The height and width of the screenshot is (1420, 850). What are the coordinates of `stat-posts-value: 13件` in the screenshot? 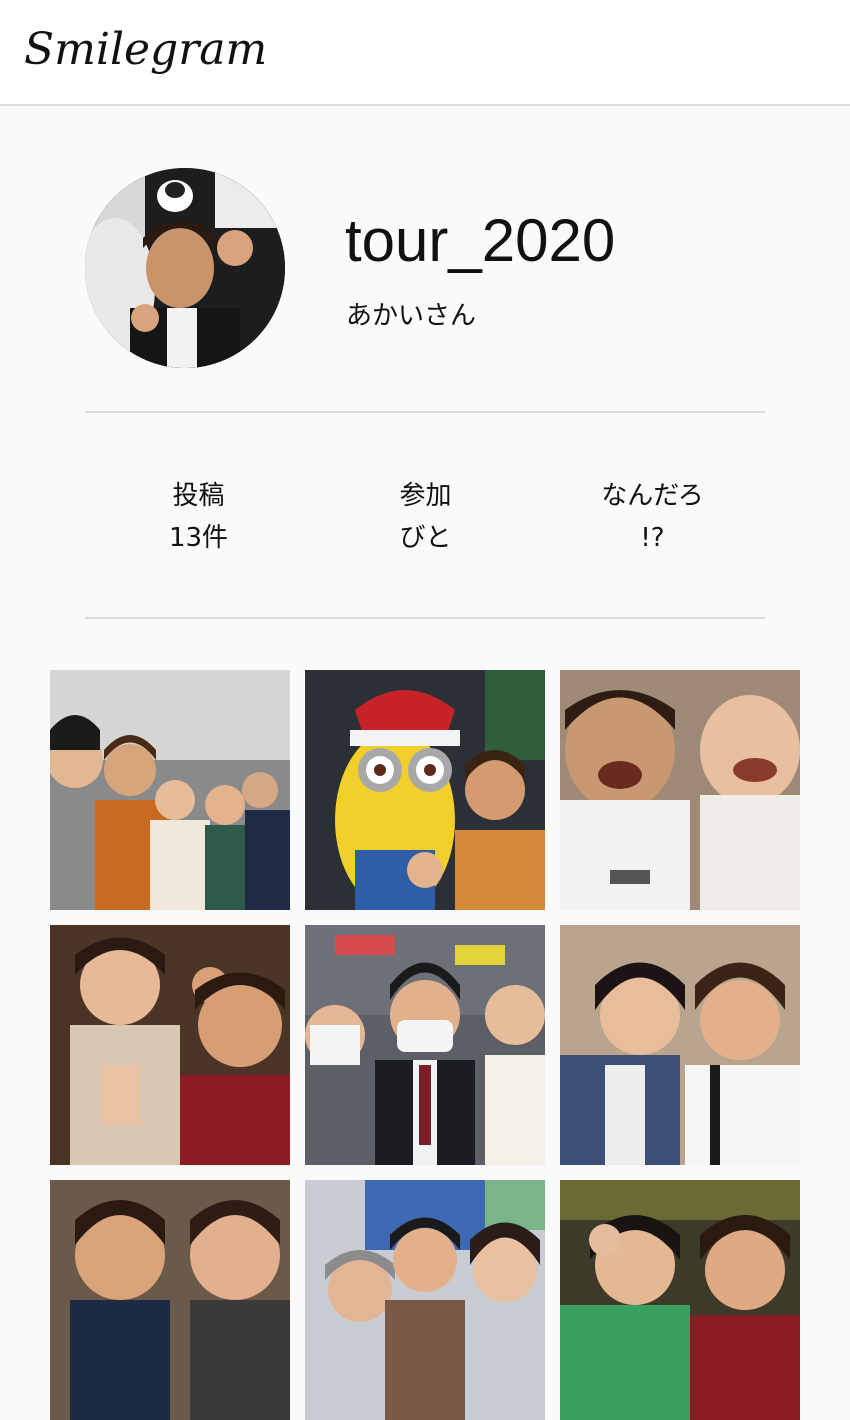 It's located at (198, 538).